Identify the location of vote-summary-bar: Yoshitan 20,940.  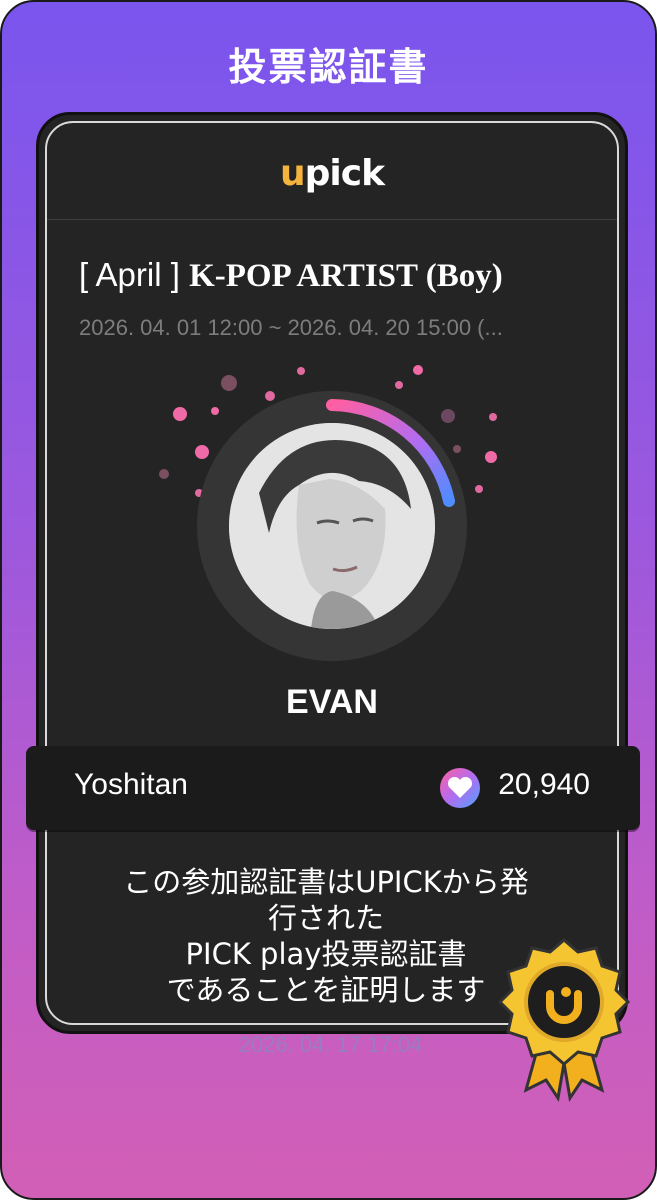
(333, 788).